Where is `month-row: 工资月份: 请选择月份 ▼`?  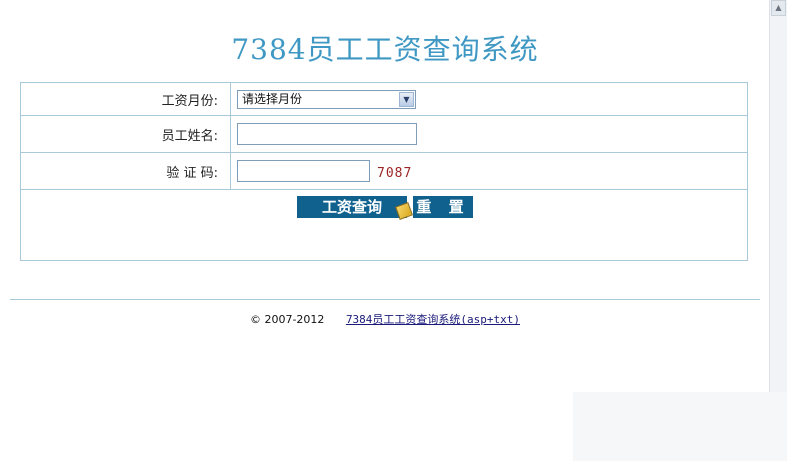 month-row: 工资月份: 请选择月份 ▼ is located at coordinates (384, 99).